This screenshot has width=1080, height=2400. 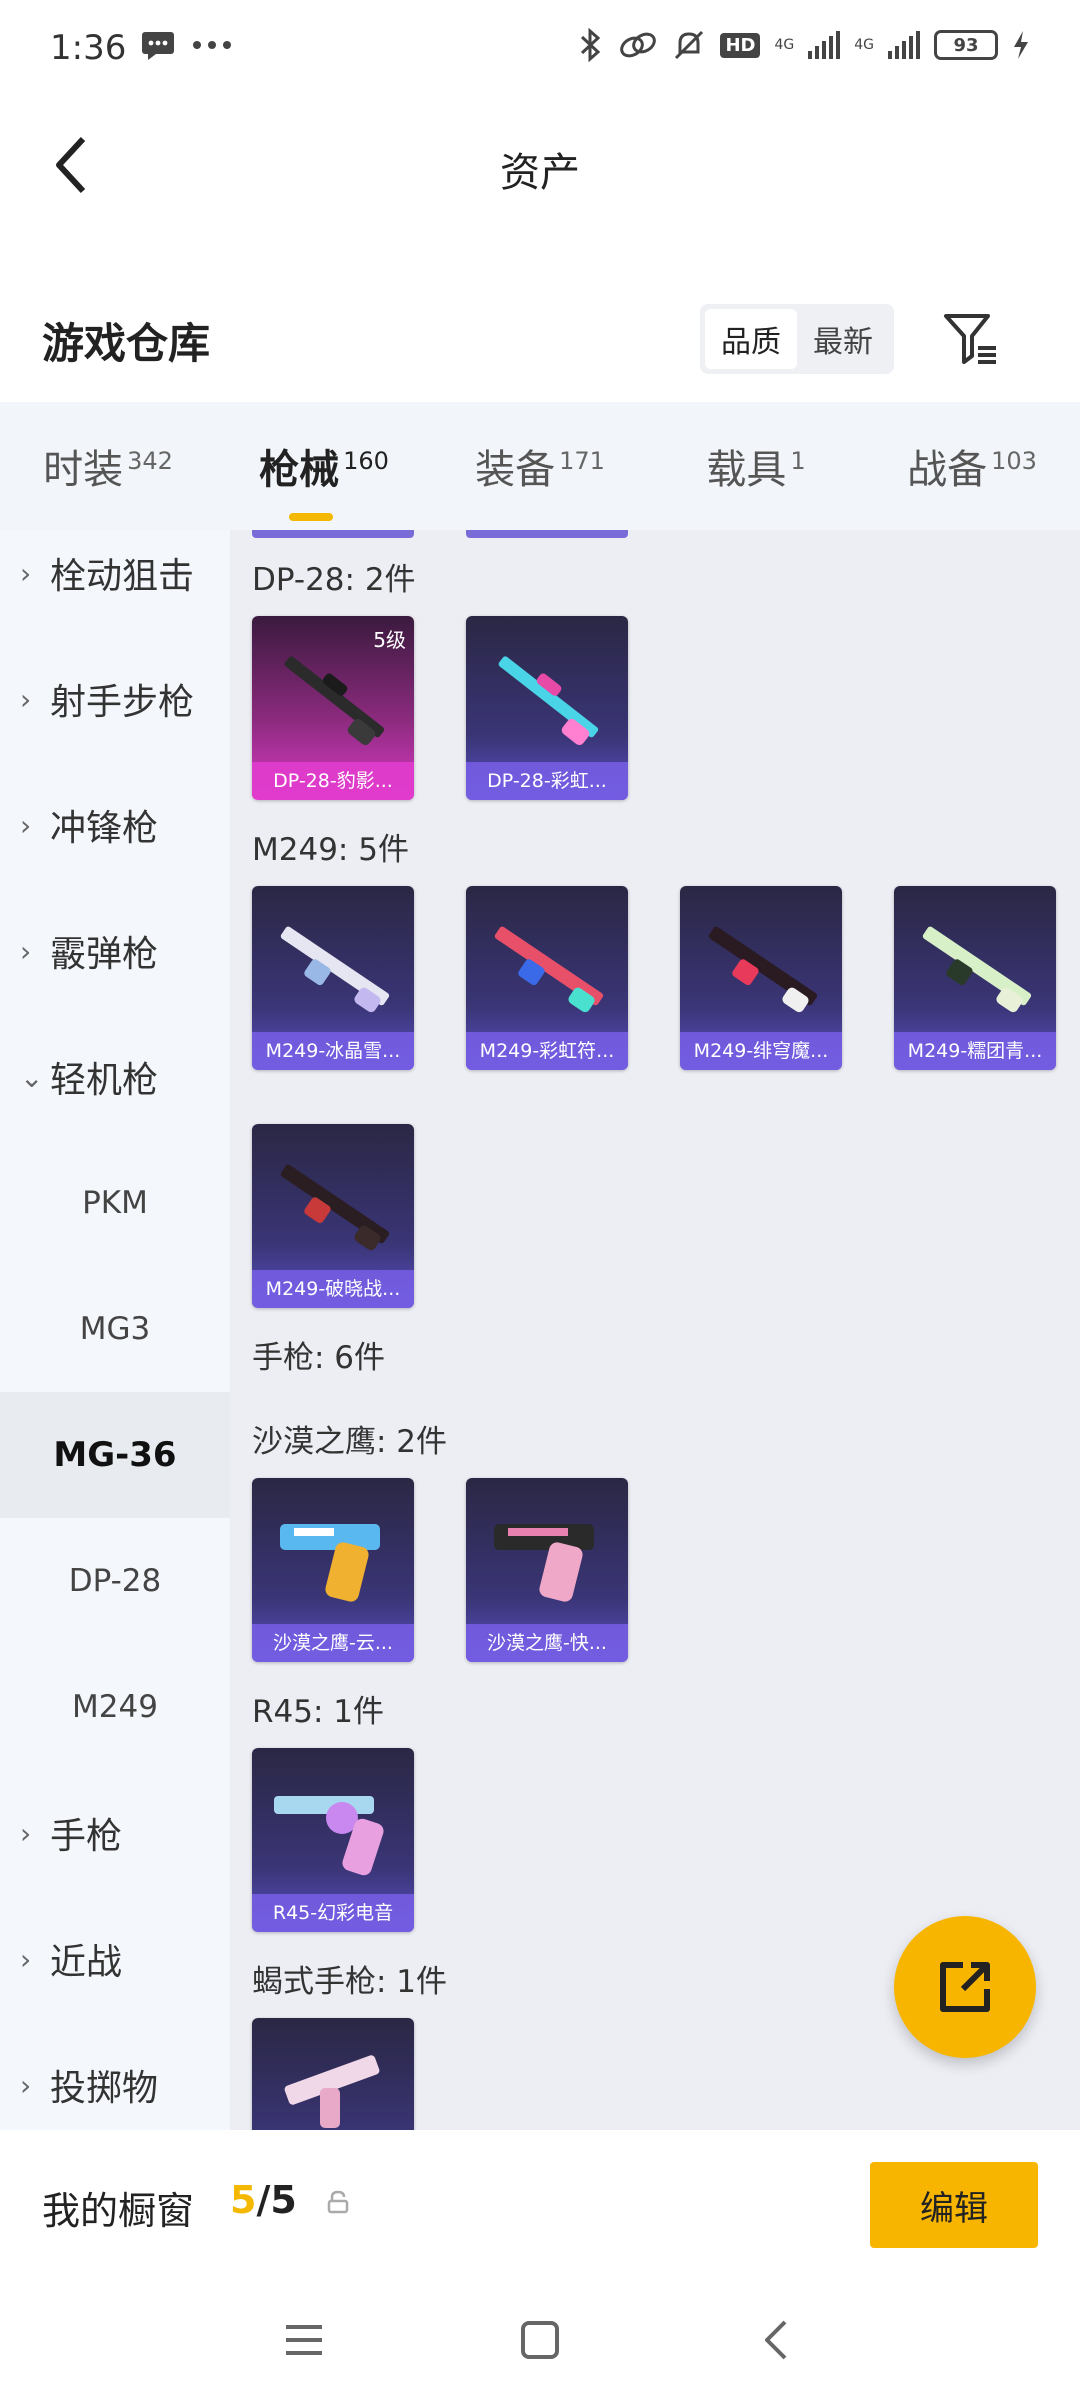 What do you see at coordinates (115, 1707) in the screenshot?
I see `sidebar-item-m249: M249` at bounding box center [115, 1707].